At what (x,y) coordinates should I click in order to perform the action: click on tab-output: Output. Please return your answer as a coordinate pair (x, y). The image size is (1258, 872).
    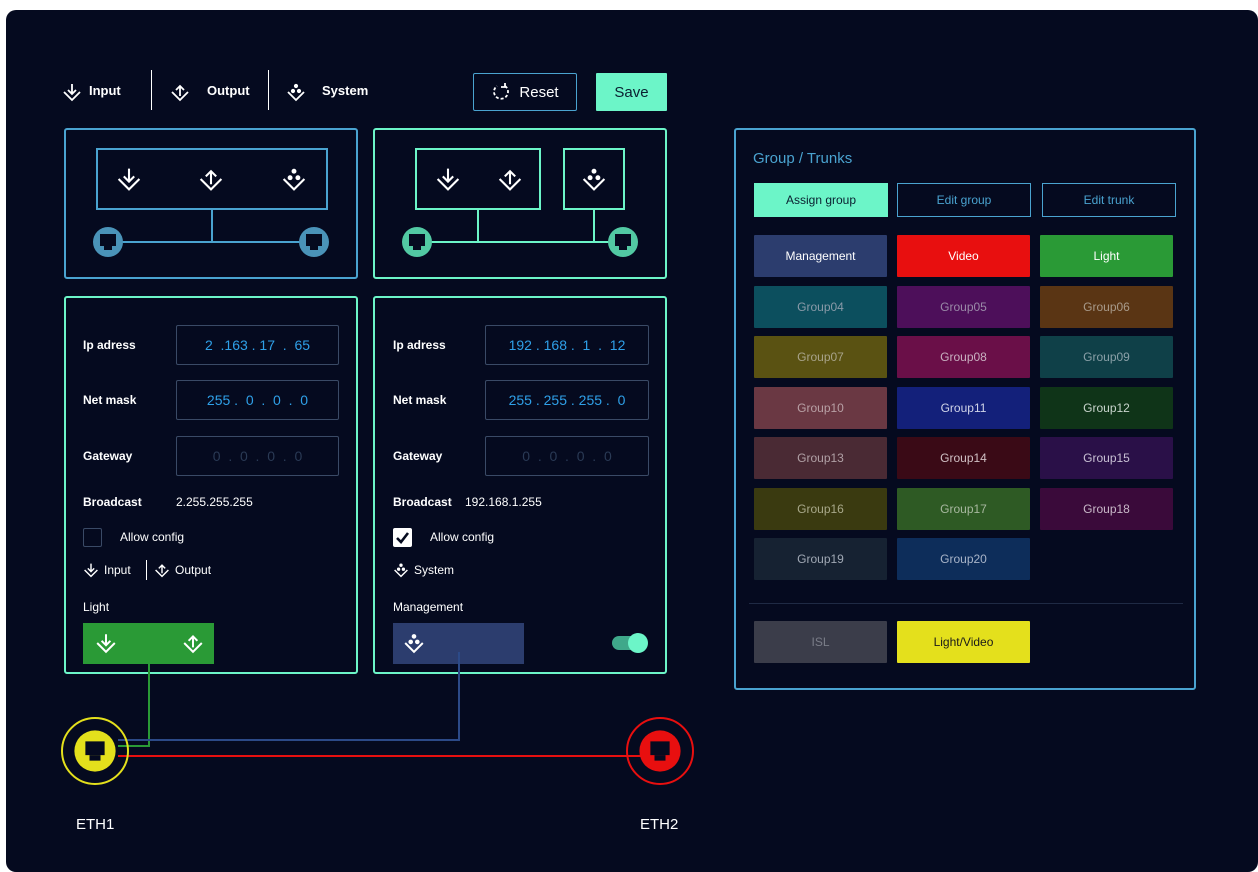
    Looking at the image, I should click on (215, 92).